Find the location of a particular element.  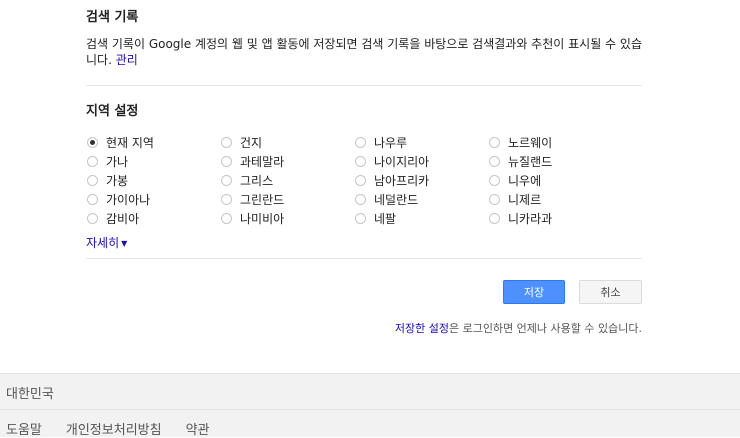

footer-link-help: 도움말 is located at coordinates (24, 428).